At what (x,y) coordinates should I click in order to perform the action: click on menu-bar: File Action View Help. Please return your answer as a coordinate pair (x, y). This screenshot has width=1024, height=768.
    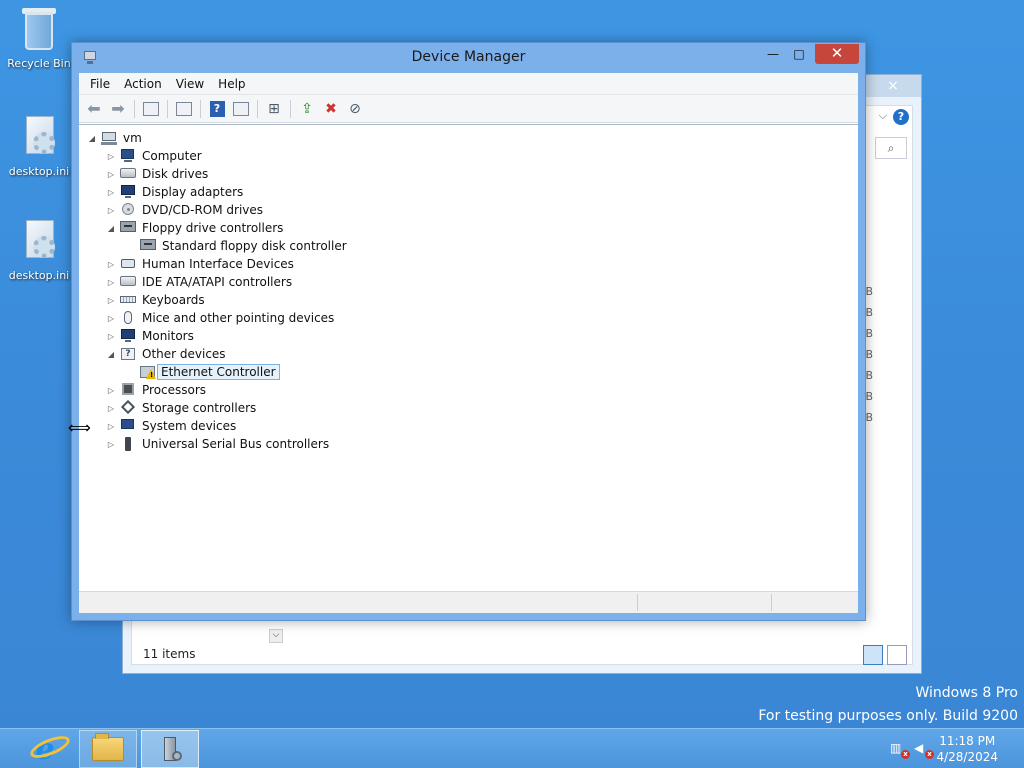
    Looking at the image, I should click on (468, 84).